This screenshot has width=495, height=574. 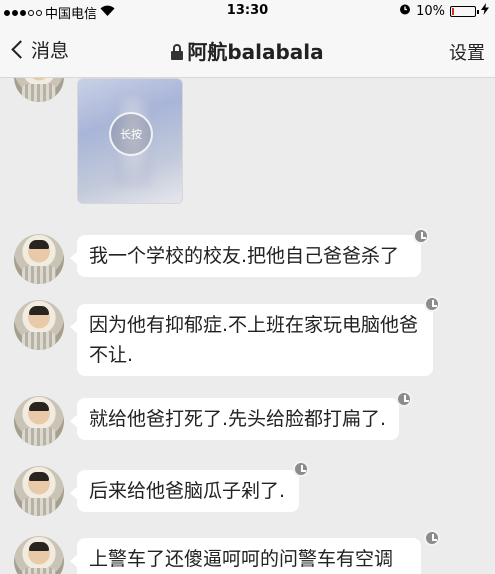 I want to click on nav-bar: 消息 阿航balabala 设置, so click(x=247, y=50).